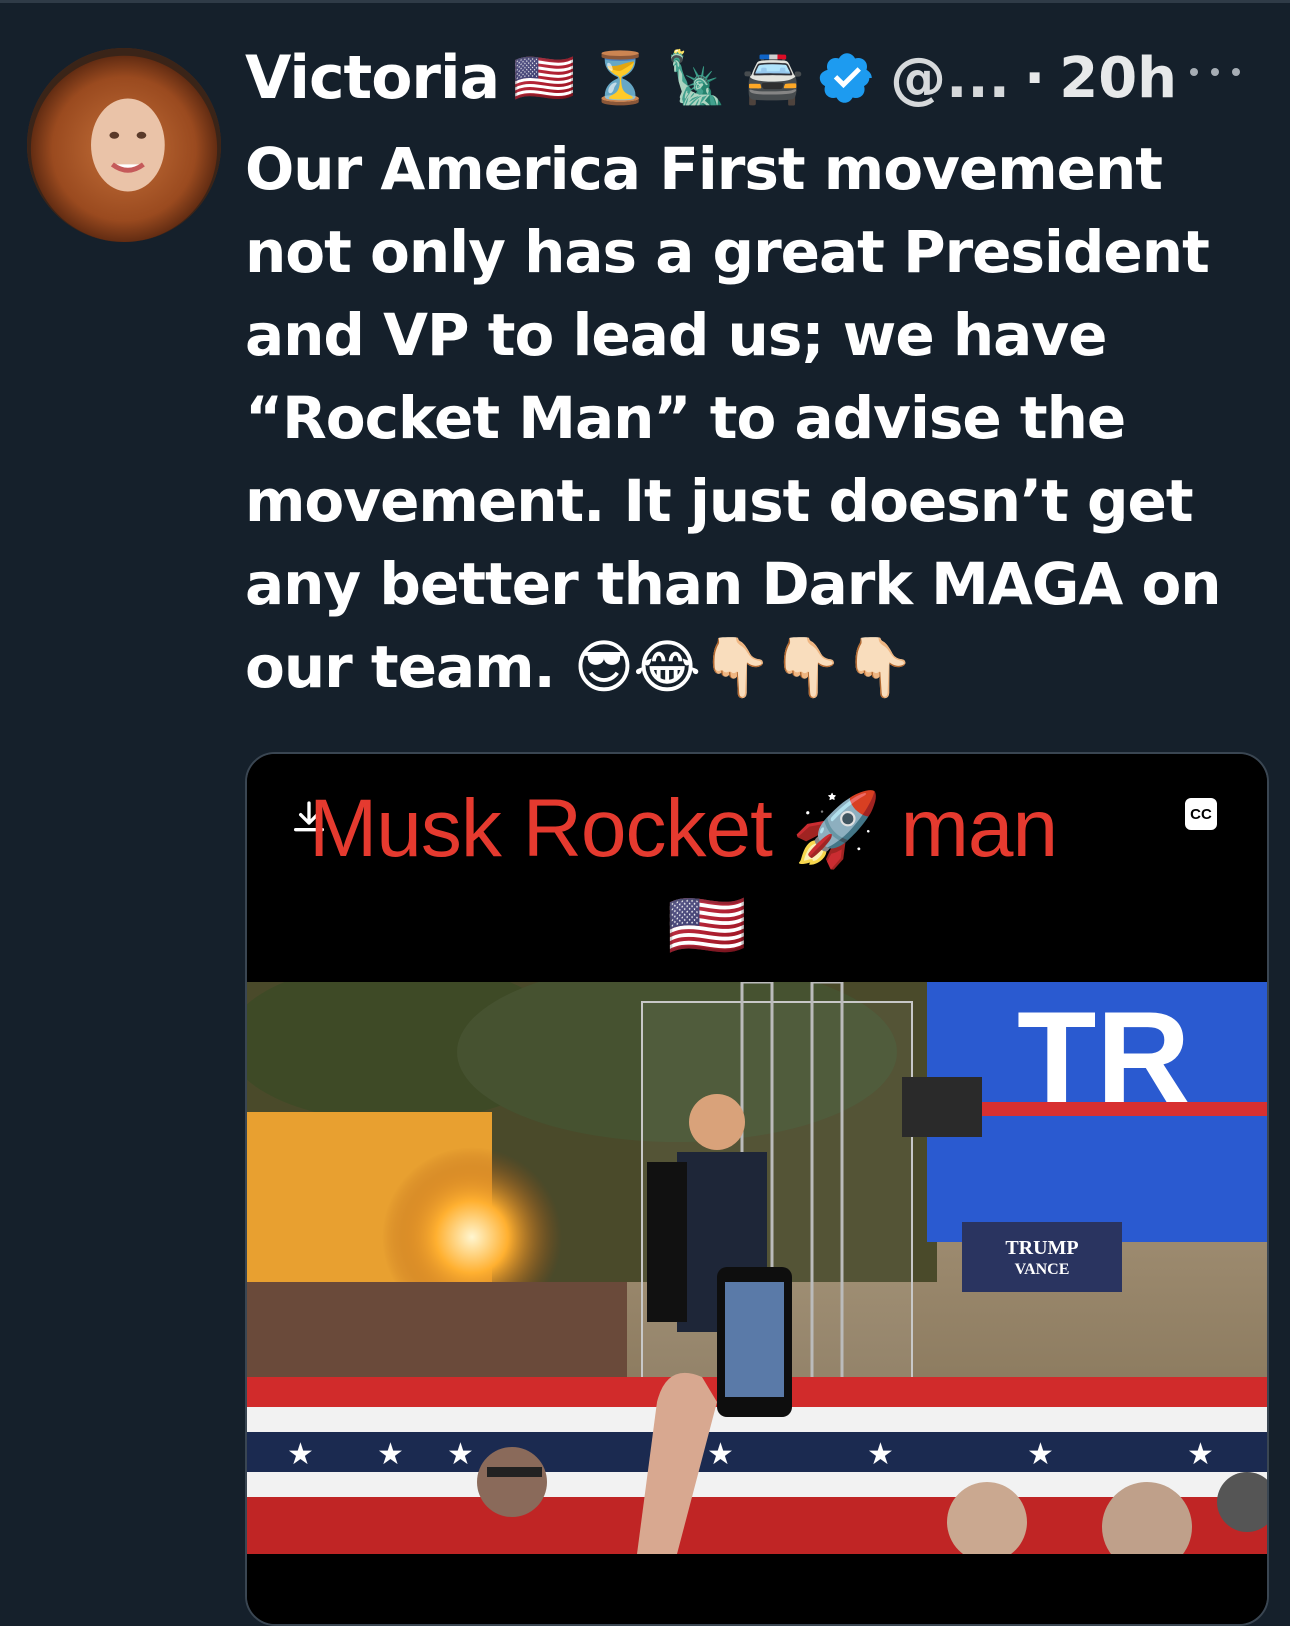  I want to click on hourglass-emoji: ⏳, so click(620, 78).